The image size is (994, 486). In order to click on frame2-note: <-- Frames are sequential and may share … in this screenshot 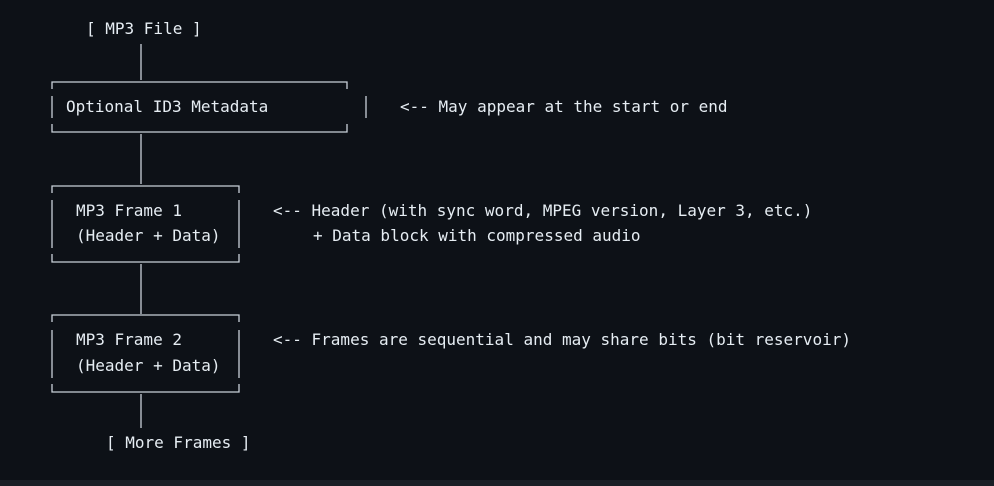, I will do `click(562, 339)`.